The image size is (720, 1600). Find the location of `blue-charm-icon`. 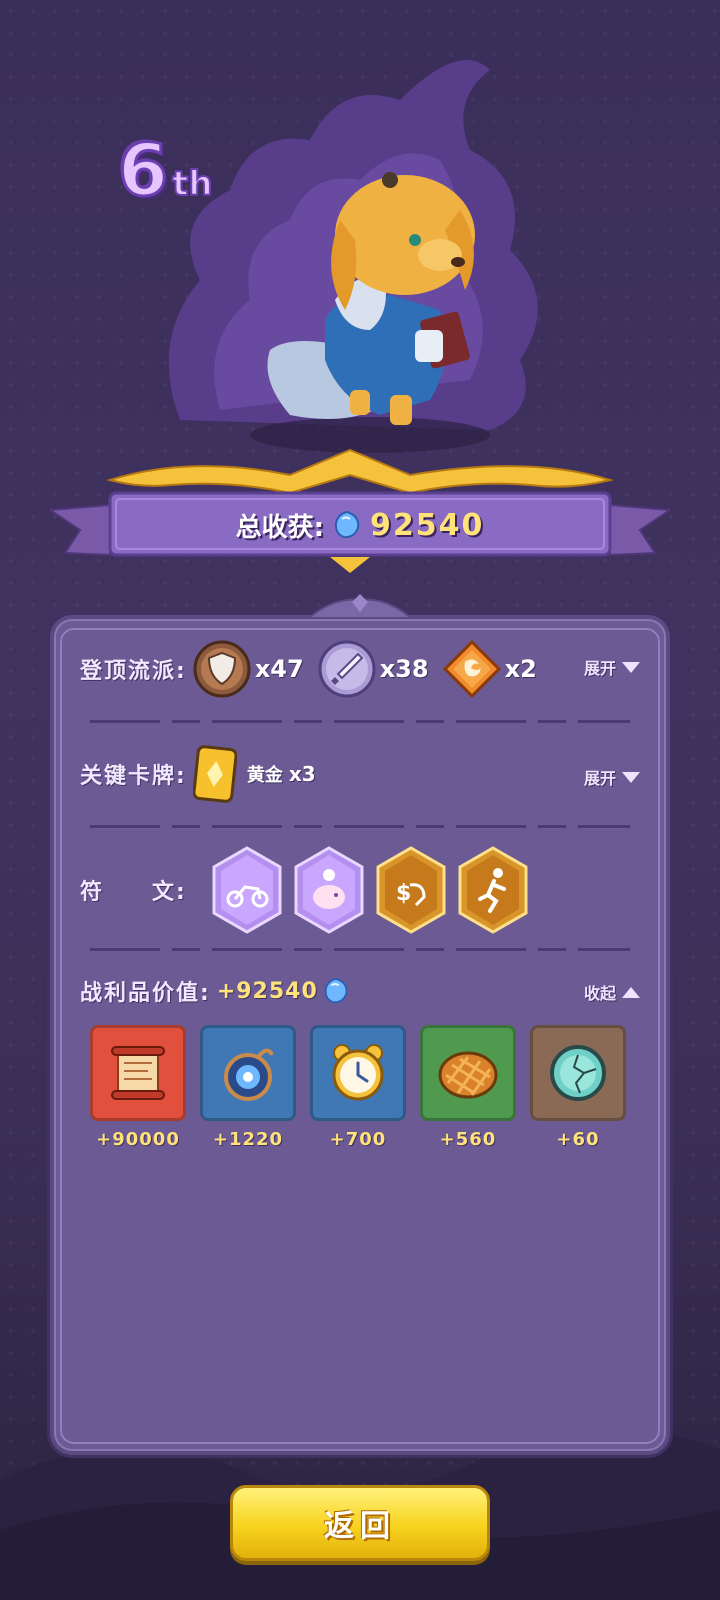

blue-charm-icon is located at coordinates (249, 1074).